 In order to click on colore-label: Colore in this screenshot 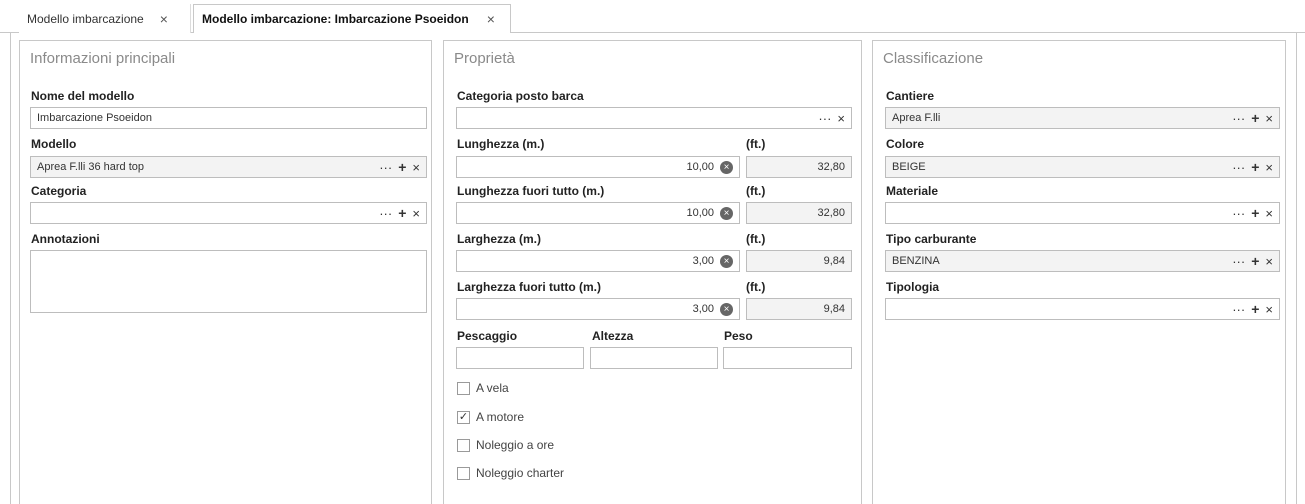, I will do `click(905, 144)`.